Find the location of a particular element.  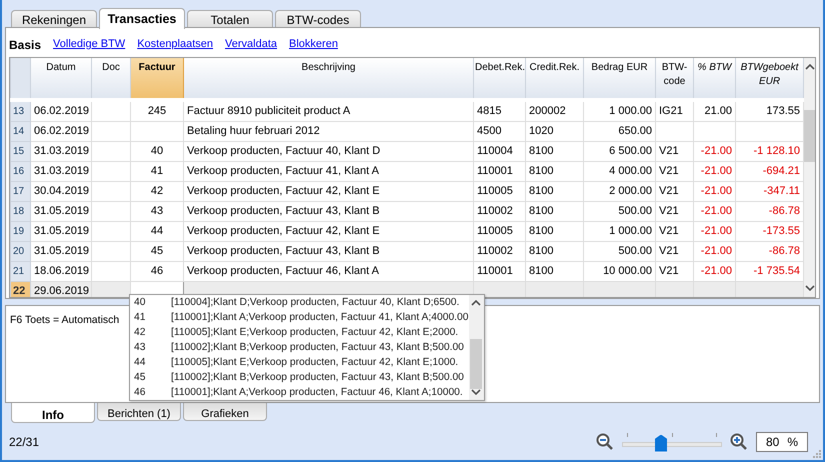

table-cell: 42 is located at coordinates (157, 191).